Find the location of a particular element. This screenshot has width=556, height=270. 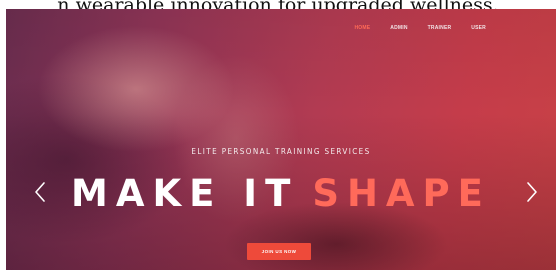

nav-item-admin: ADMIN is located at coordinates (398, 28).